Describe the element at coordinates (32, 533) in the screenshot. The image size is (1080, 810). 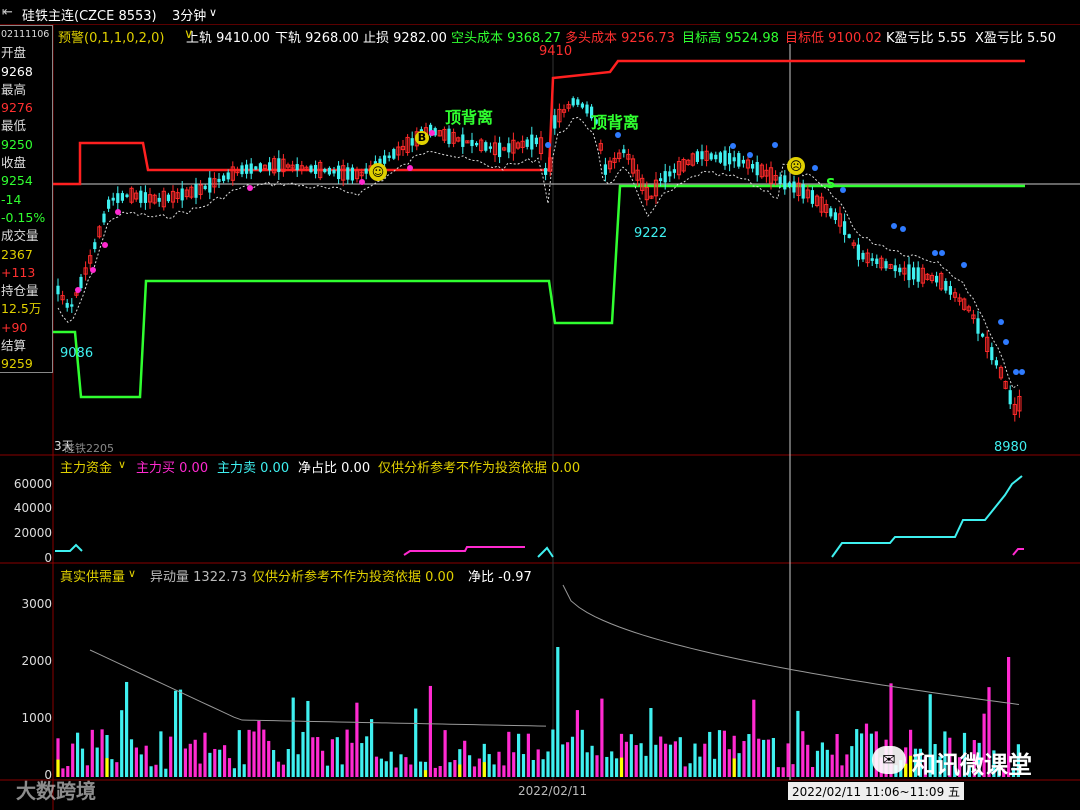
I see `y-tick: 20000` at that location.